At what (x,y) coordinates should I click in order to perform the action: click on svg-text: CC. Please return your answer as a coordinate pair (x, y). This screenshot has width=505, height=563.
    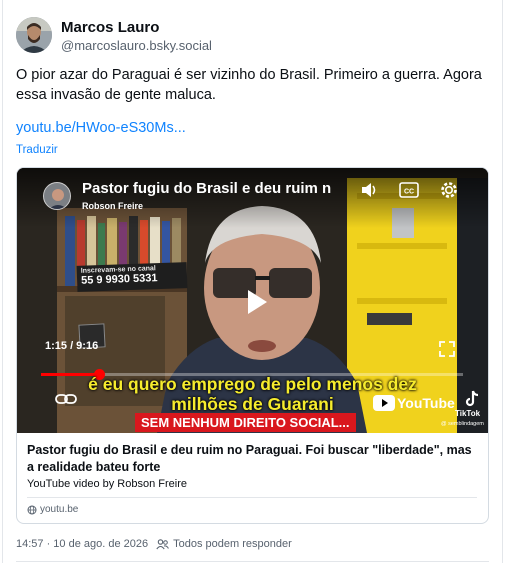
    Looking at the image, I should click on (409, 192).